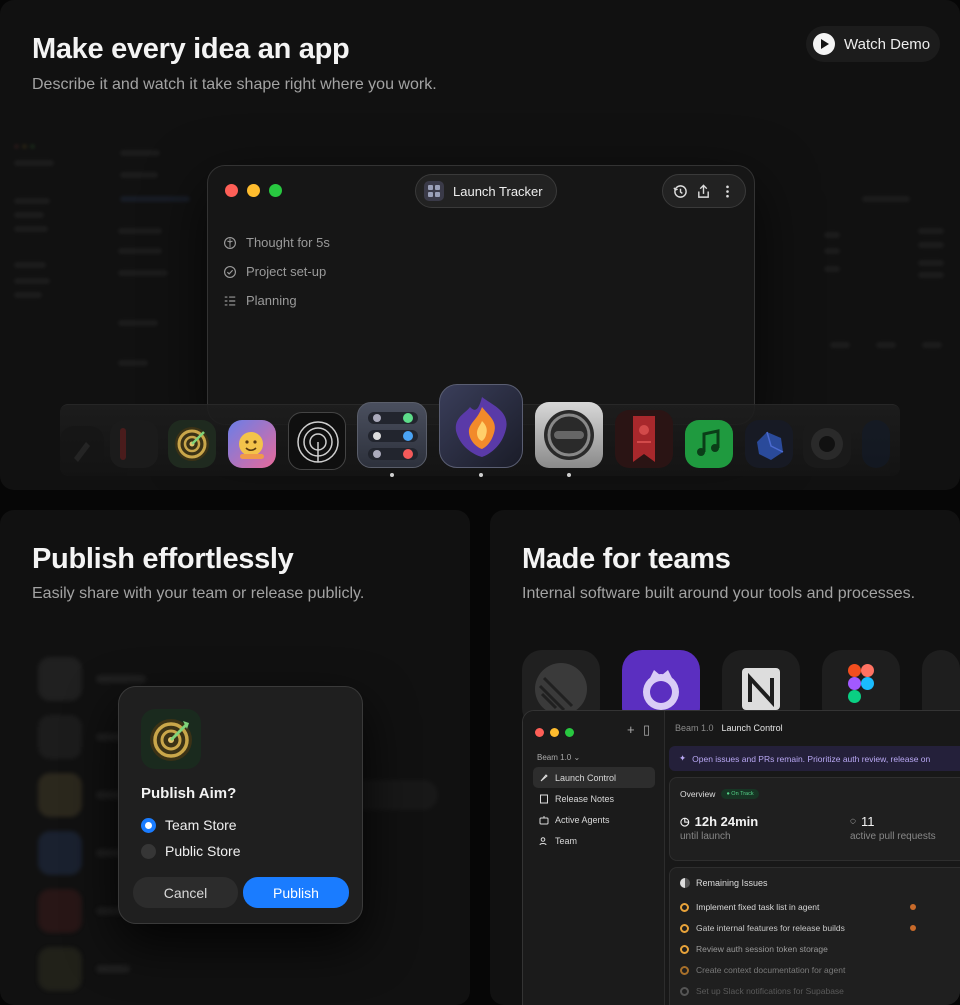  What do you see at coordinates (740, 794) in the screenshot?
I see `status-badge: ● On Track` at bounding box center [740, 794].